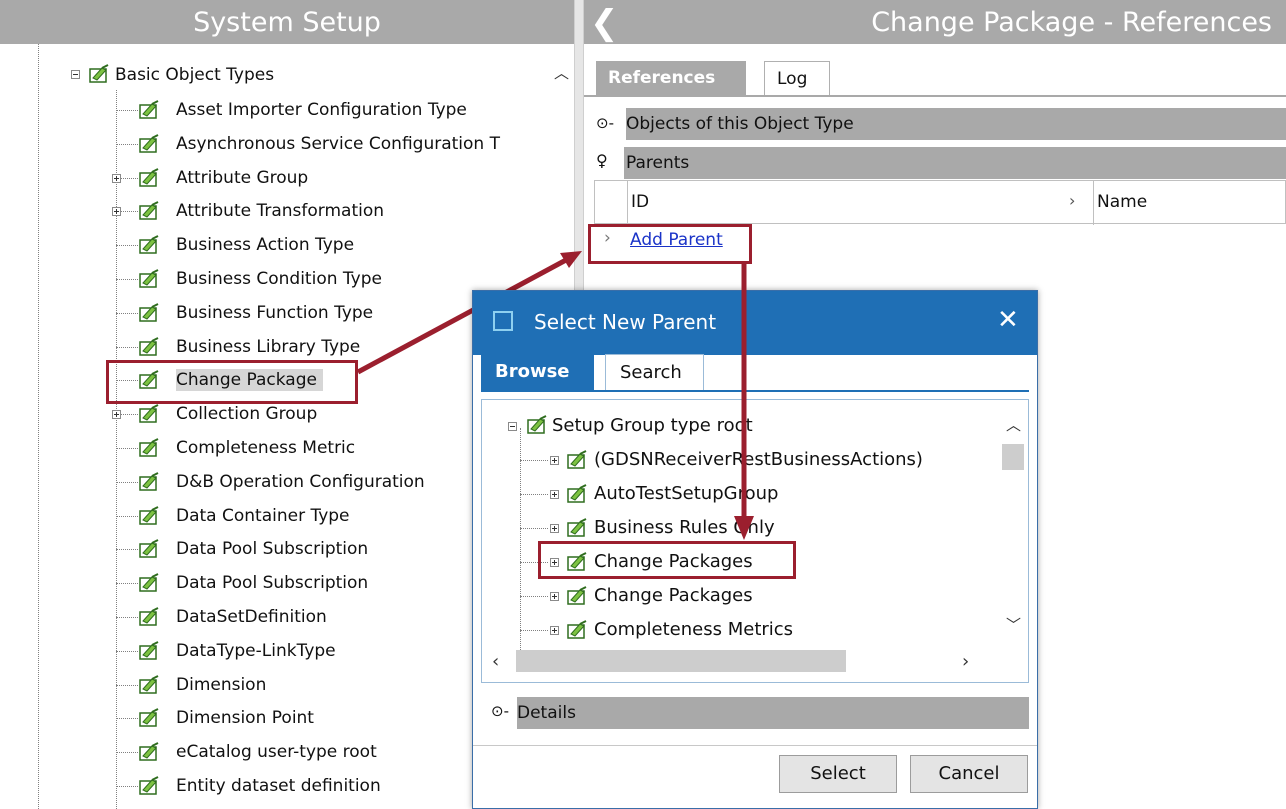 The height and width of the screenshot is (809, 1286). What do you see at coordinates (1013, 624) in the screenshot?
I see `scroll-down-icon: ﹀` at bounding box center [1013, 624].